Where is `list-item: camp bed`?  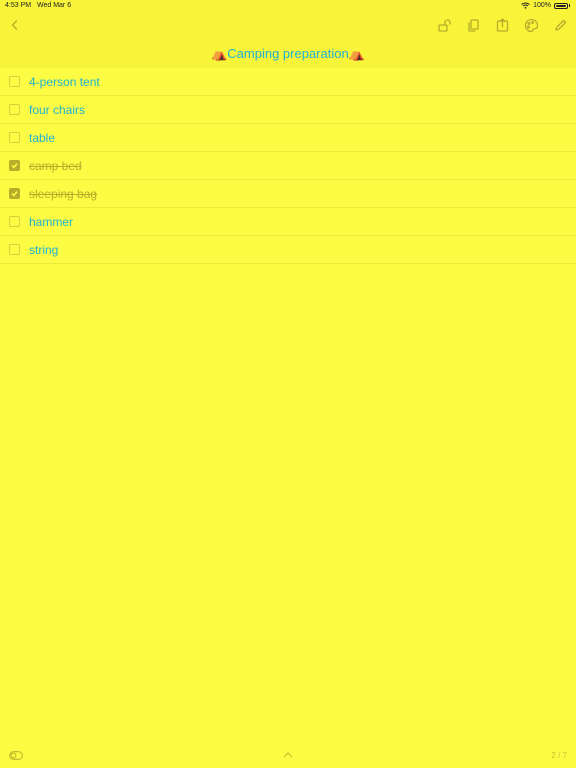 list-item: camp bed is located at coordinates (288, 166).